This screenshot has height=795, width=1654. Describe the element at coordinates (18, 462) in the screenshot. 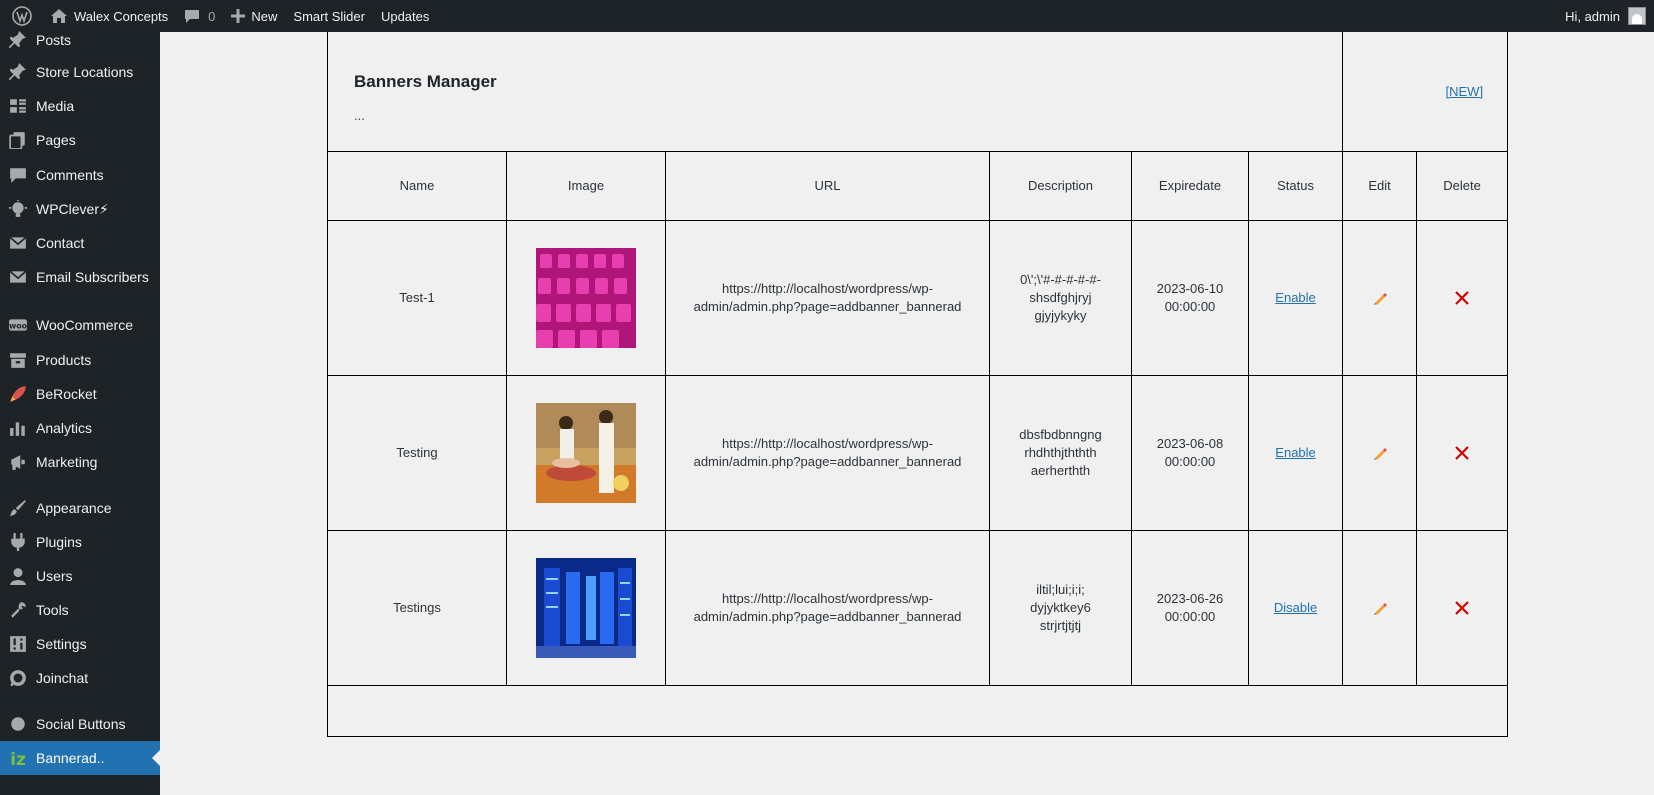

I see `megaphone-icon` at that location.